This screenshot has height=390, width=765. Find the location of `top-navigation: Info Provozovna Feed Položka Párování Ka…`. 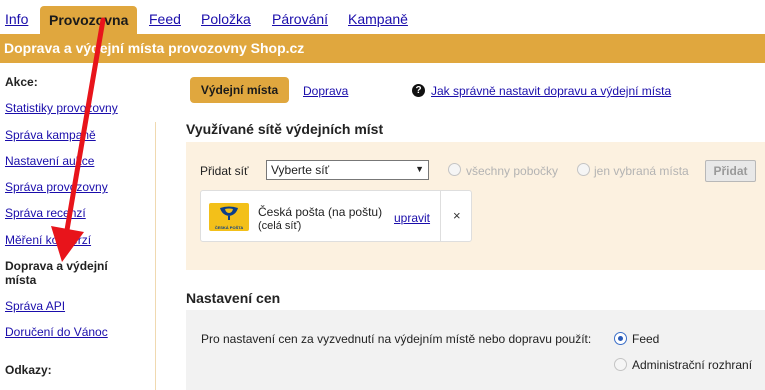

top-navigation: Info Provozovna Feed Položka Párování Ka… is located at coordinates (382, 18).